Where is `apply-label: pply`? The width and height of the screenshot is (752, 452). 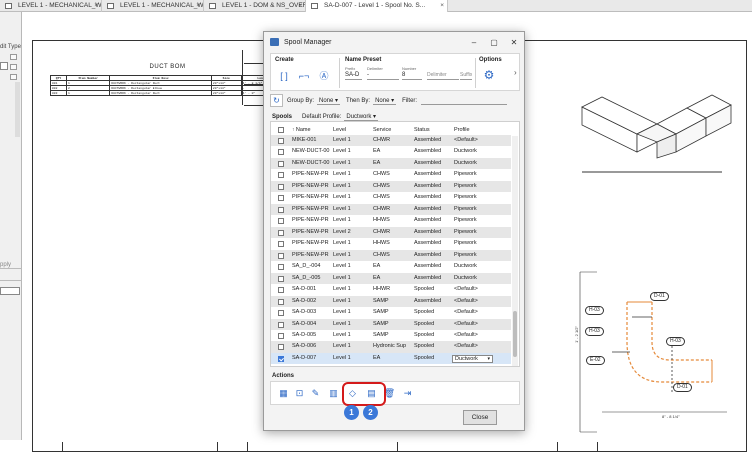
apply-label: pply is located at coordinates (5, 265).